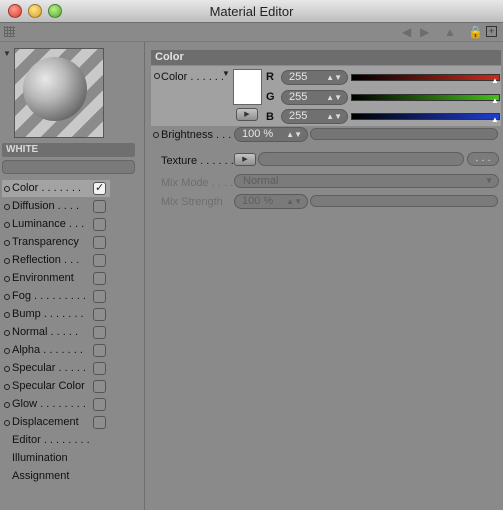  What do you see at coordinates (48, 386) in the screenshot?
I see `channel-label: Specular Color` at bounding box center [48, 386].